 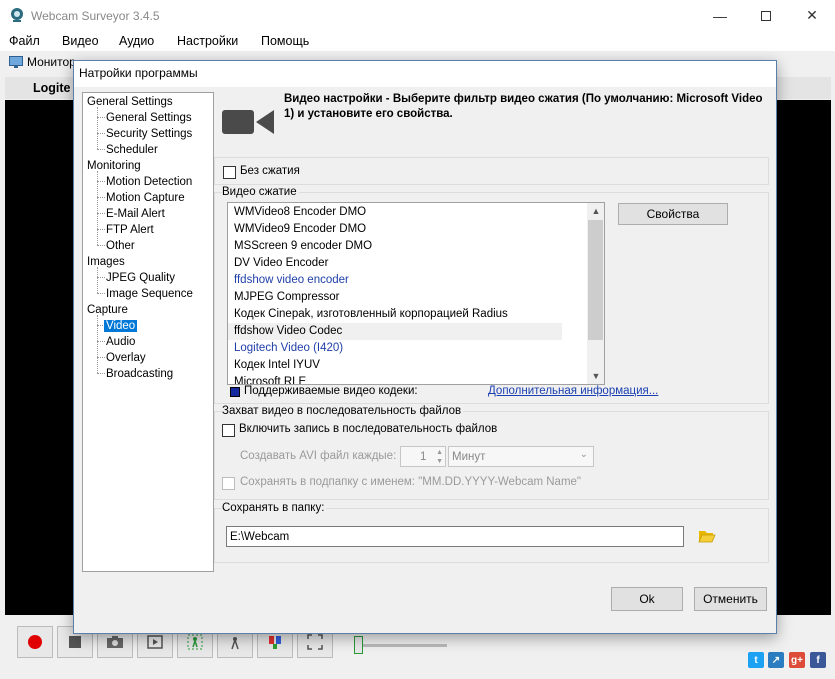 What do you see at coordinates (291, 280) in the screenshot?
I see `list-item: ffdshow video encoder` at bounding box center [291, 280].